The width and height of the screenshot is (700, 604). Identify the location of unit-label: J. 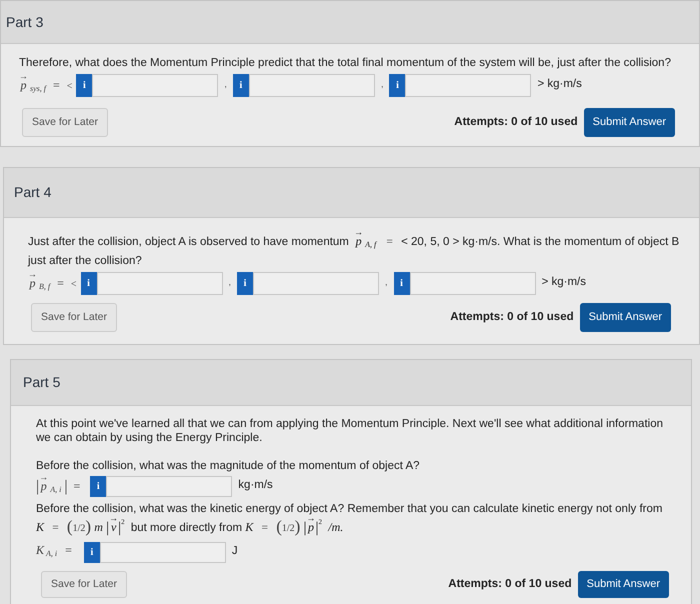
(235, 552).